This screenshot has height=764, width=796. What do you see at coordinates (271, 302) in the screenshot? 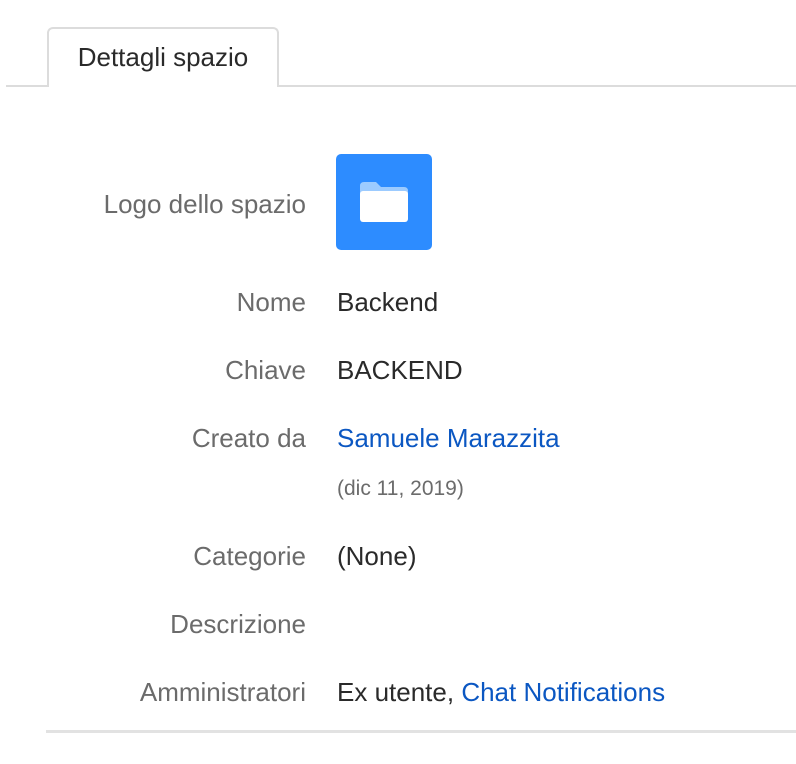
I see `name-label: Nome` at bounding box center [271, 302].